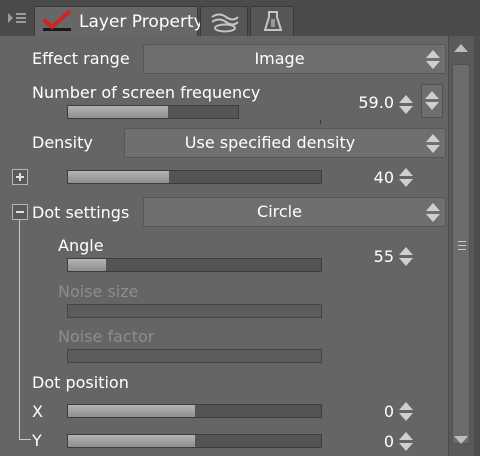  I want to click on effect-range-dropdown: Image, so click(294, 59).